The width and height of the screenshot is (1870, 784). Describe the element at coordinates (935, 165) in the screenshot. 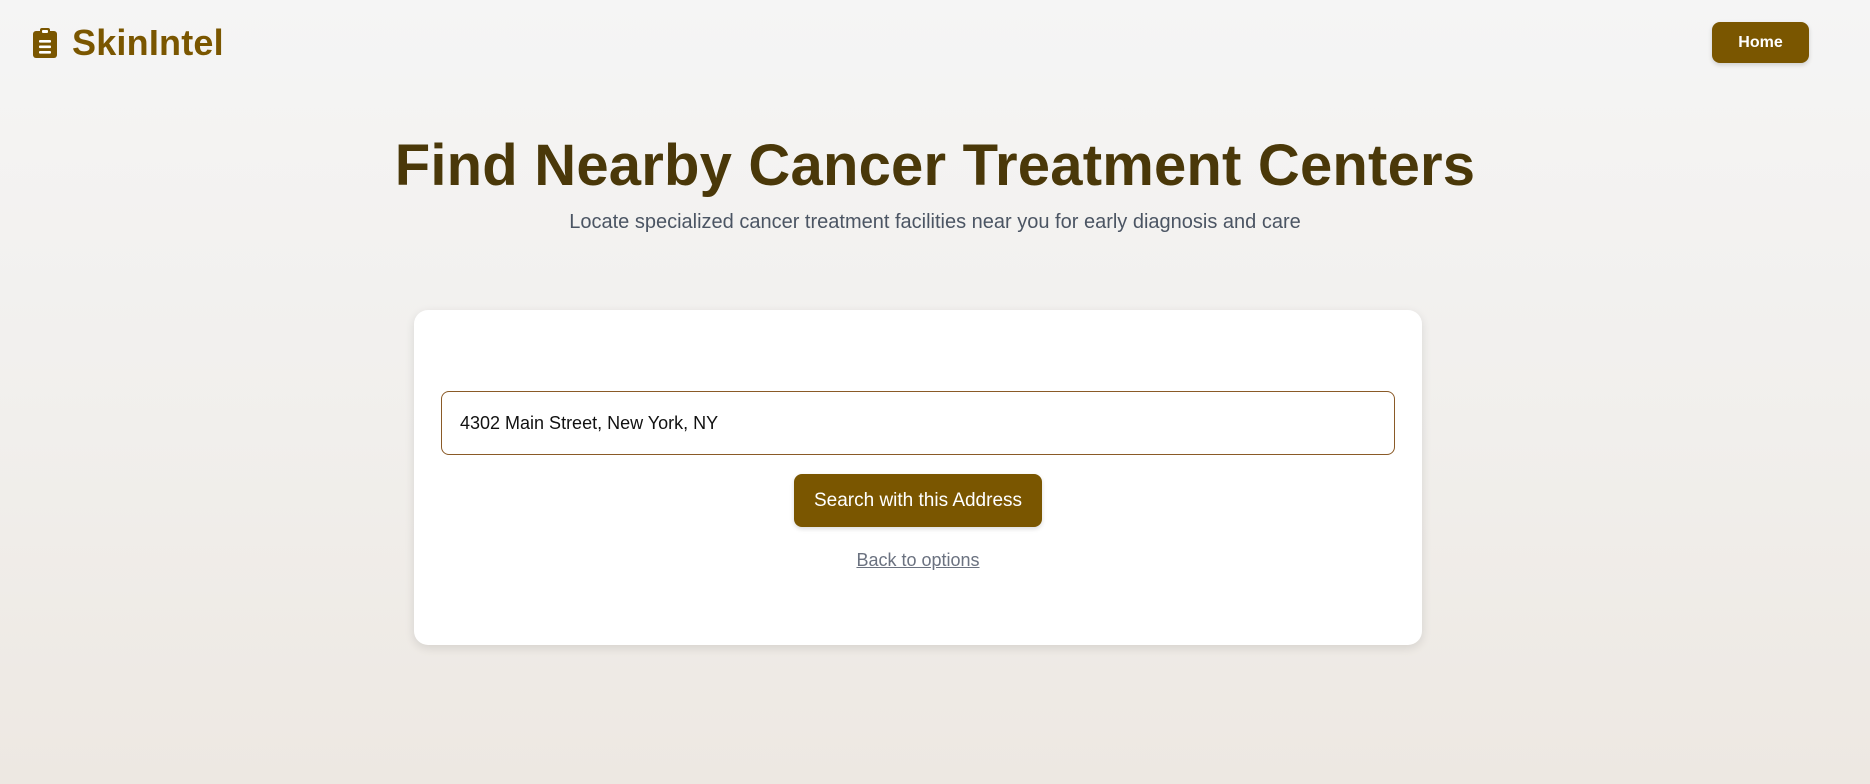

I see `page-title: Find Nearby Cancer Treatment Centers` at that location.